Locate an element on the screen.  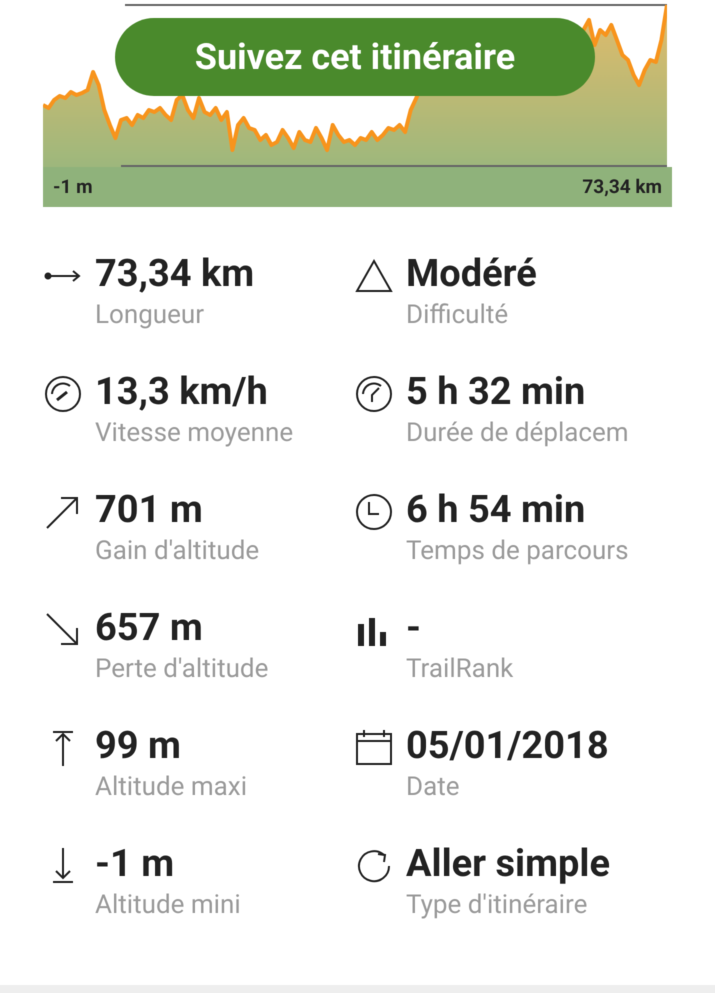
stat-label: Altitude mini is located at coordinates (168, 905).